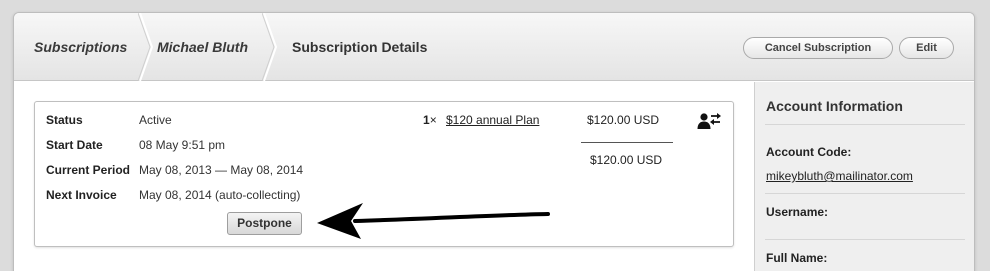  What do you see at coordinates (88, 170) in the screenshot?
I see `current-period-label: Current Period` at bounding box center [88, 170].